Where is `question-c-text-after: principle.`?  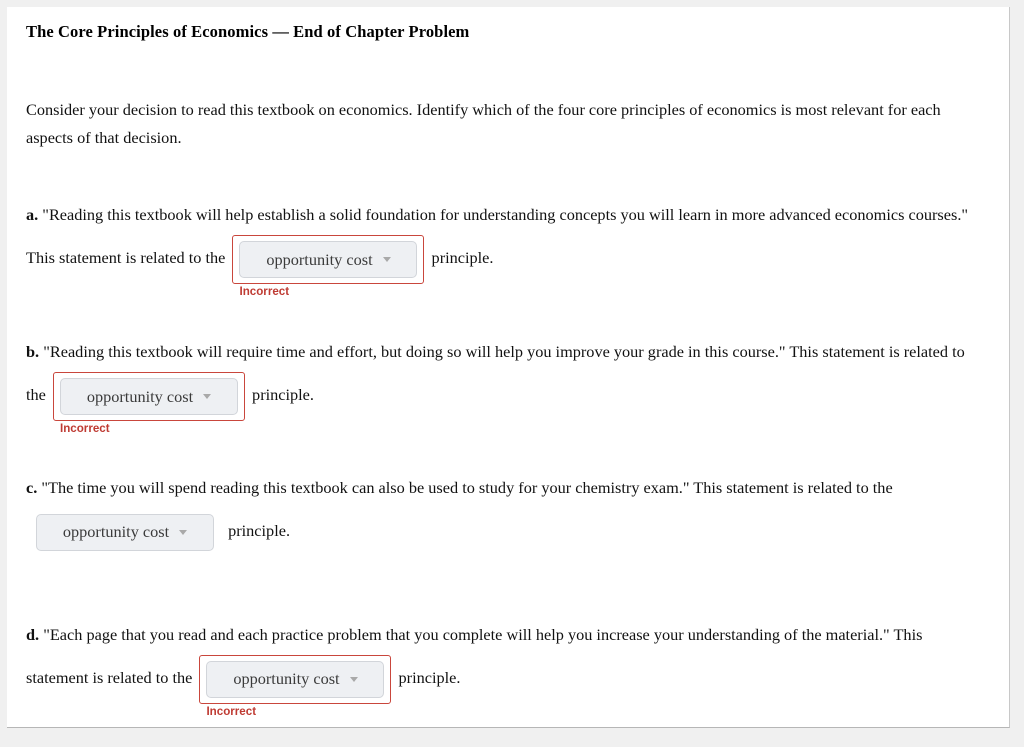 question-c-text-after: principle. is located at coordinates (259, 531).